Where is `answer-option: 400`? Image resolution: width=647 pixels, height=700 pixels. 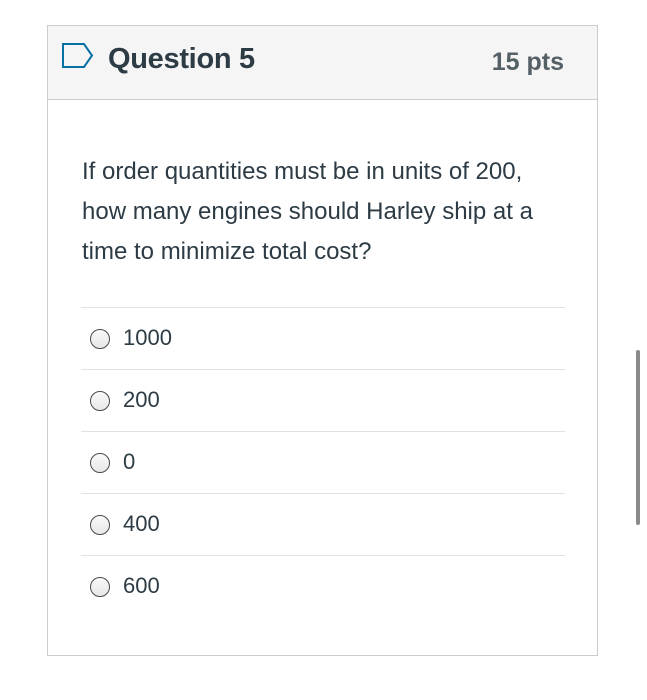
answer-option: 400 is located at coordinates (323, 524).